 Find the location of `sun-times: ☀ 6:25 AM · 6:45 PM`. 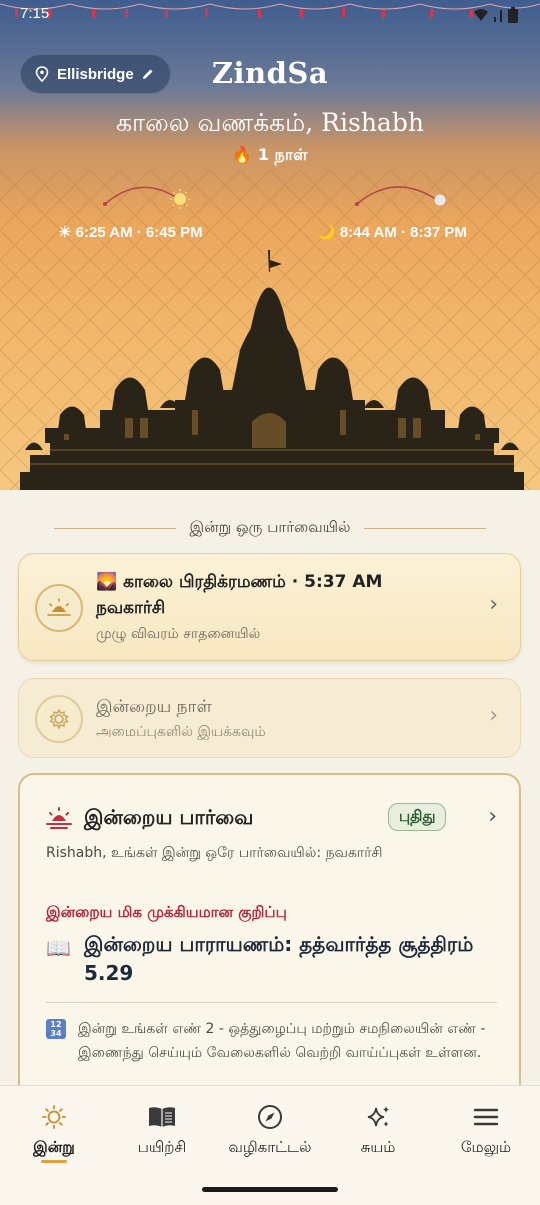

sun-times: ☀ 6:25 AM · 6:45 PM is located at coordinates (130, 232).